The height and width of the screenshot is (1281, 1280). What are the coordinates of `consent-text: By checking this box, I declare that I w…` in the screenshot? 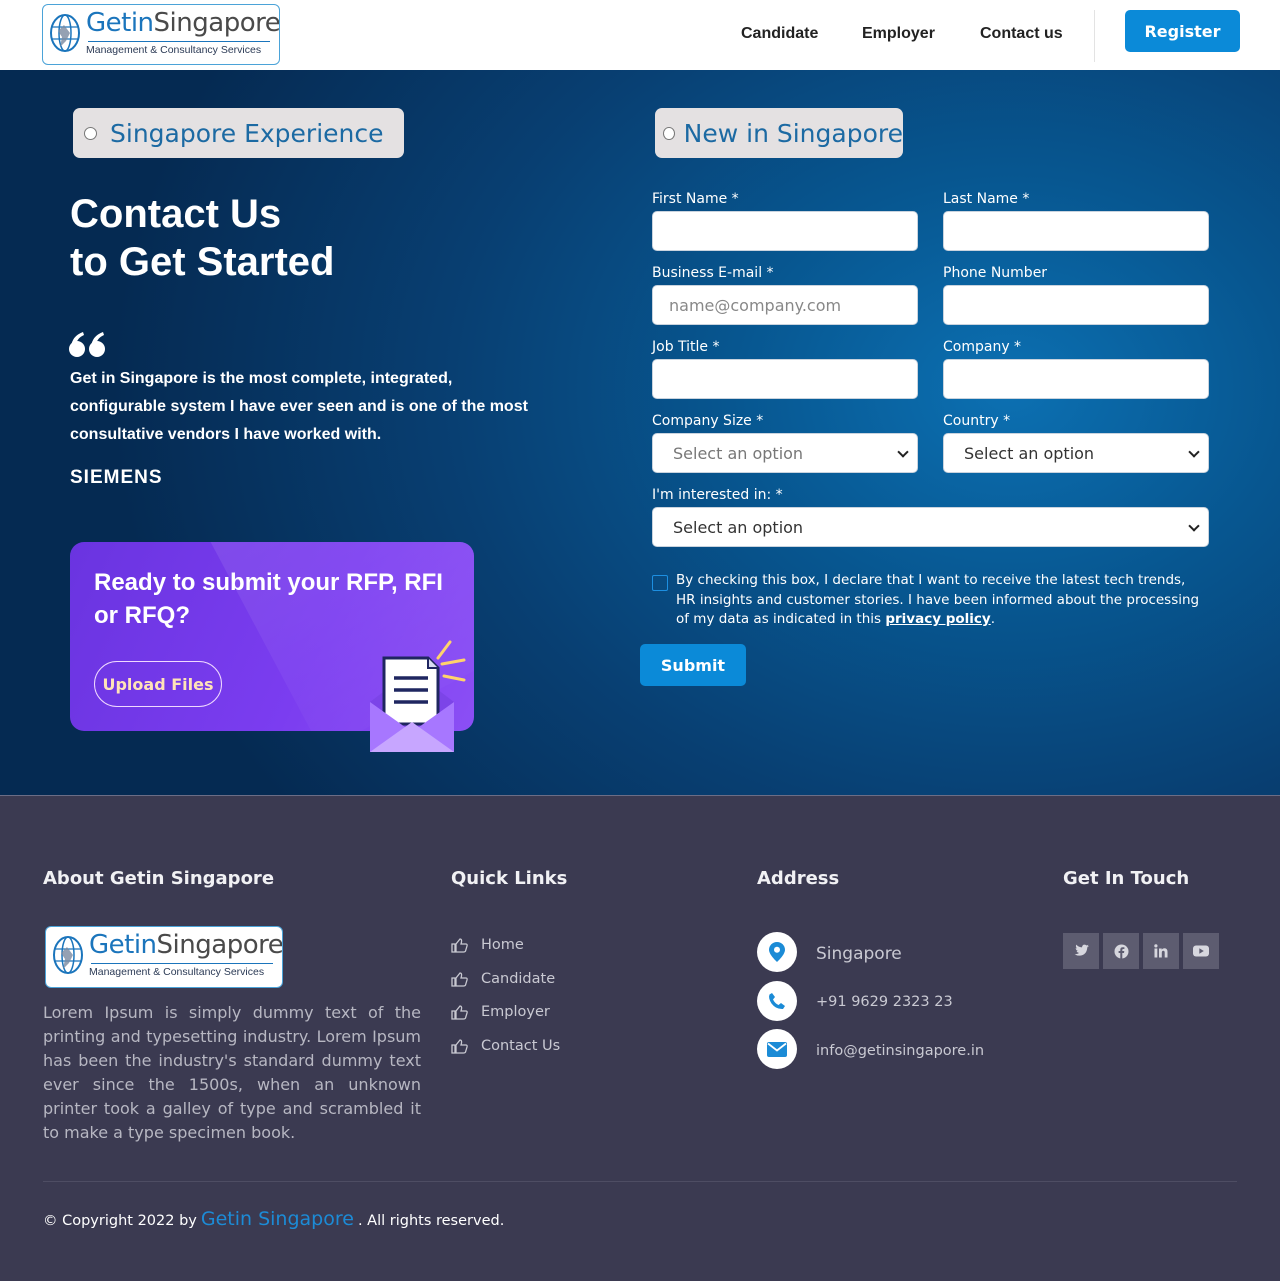 It's located at (938, 599).